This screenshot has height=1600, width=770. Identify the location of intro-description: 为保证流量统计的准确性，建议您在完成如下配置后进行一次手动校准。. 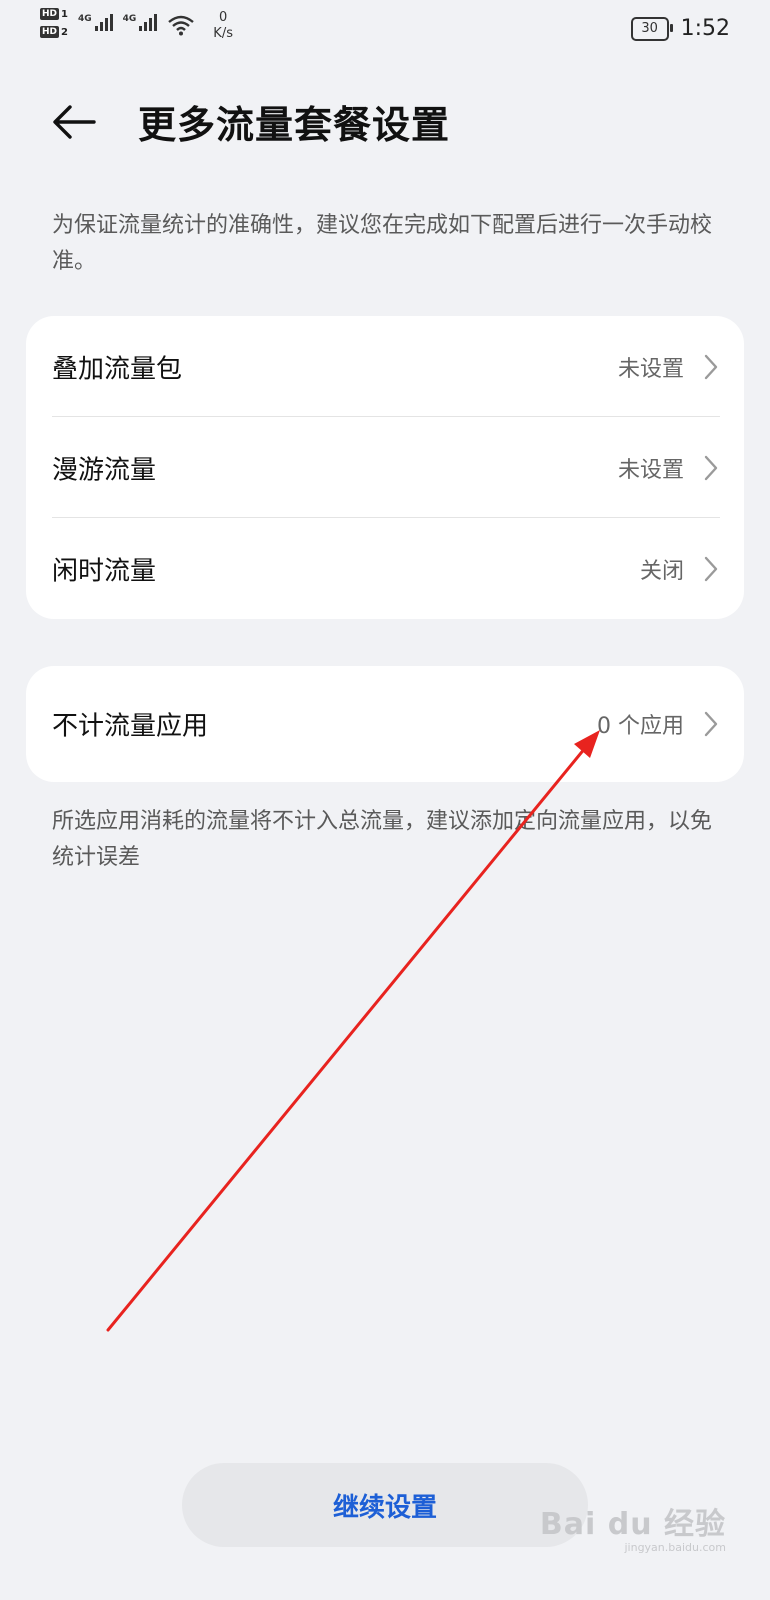
(382, 243).